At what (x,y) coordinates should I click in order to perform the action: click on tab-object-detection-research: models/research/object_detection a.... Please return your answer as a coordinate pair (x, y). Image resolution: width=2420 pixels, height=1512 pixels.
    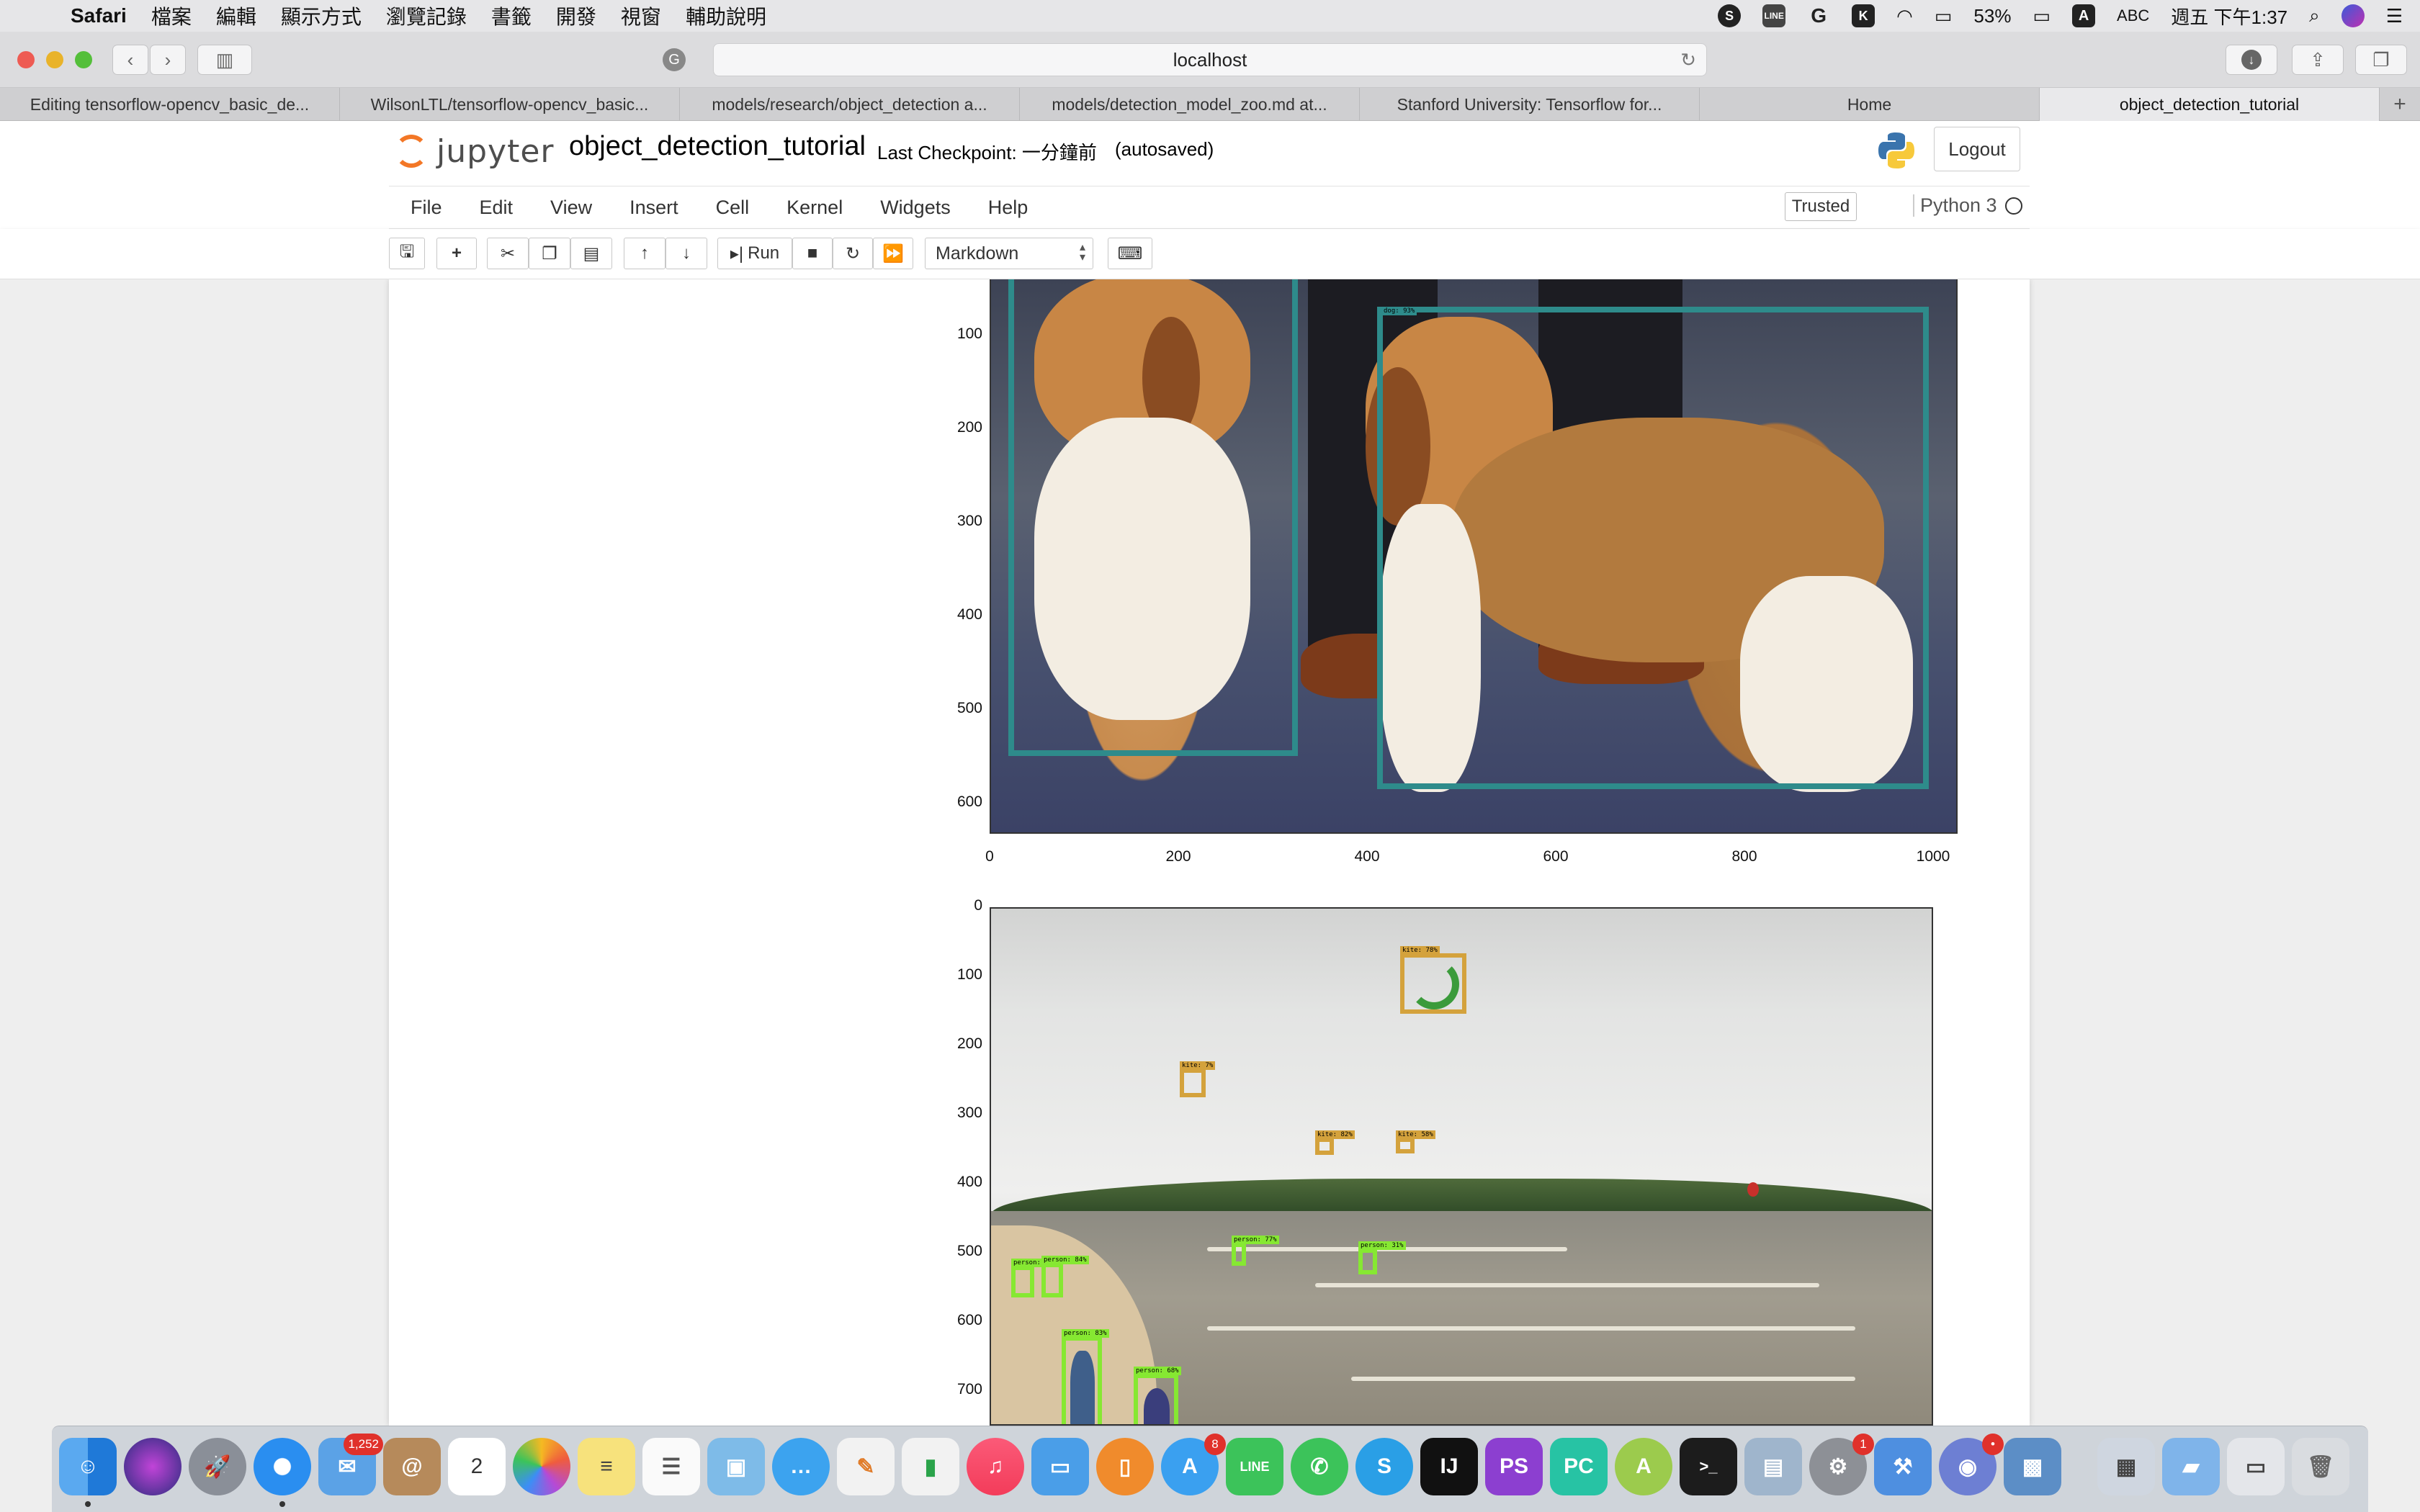
    Looking at the image, I should click on (850, 104).